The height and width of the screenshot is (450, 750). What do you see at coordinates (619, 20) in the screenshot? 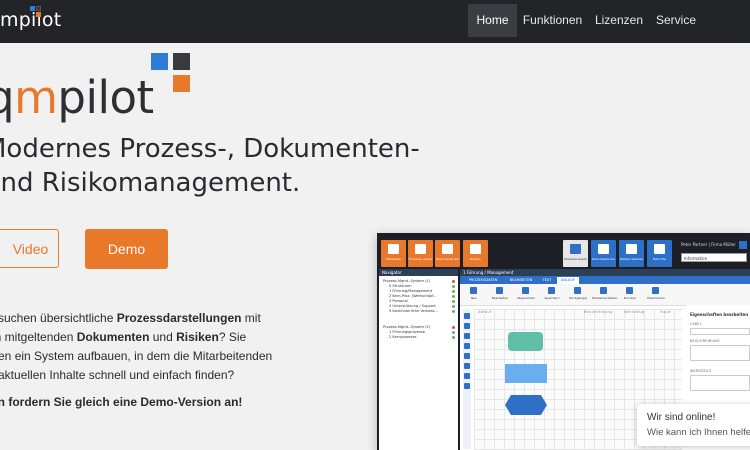
I see `nav-lizenzen: Lizenzen` at bounding box center [619, 20].